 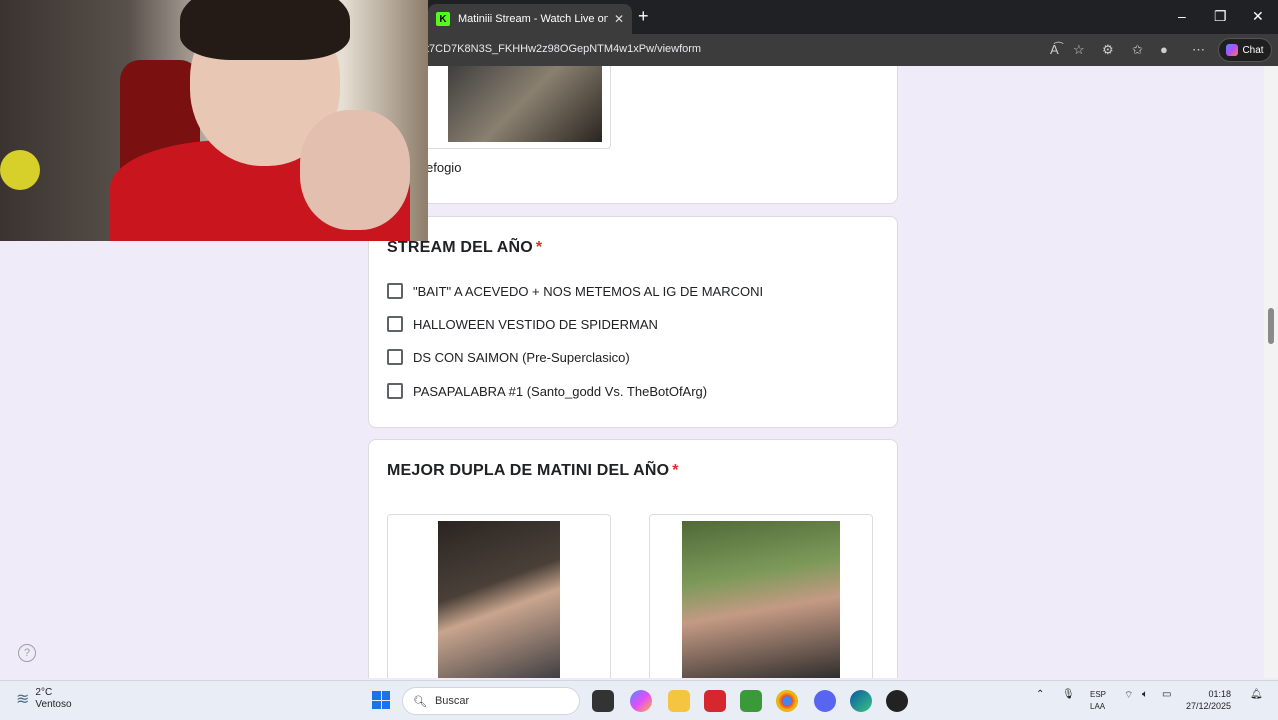 What do you see at coordinates (715, 701) in the screenshot?
I see `office-app-icon` at bounding box center [715, 701].